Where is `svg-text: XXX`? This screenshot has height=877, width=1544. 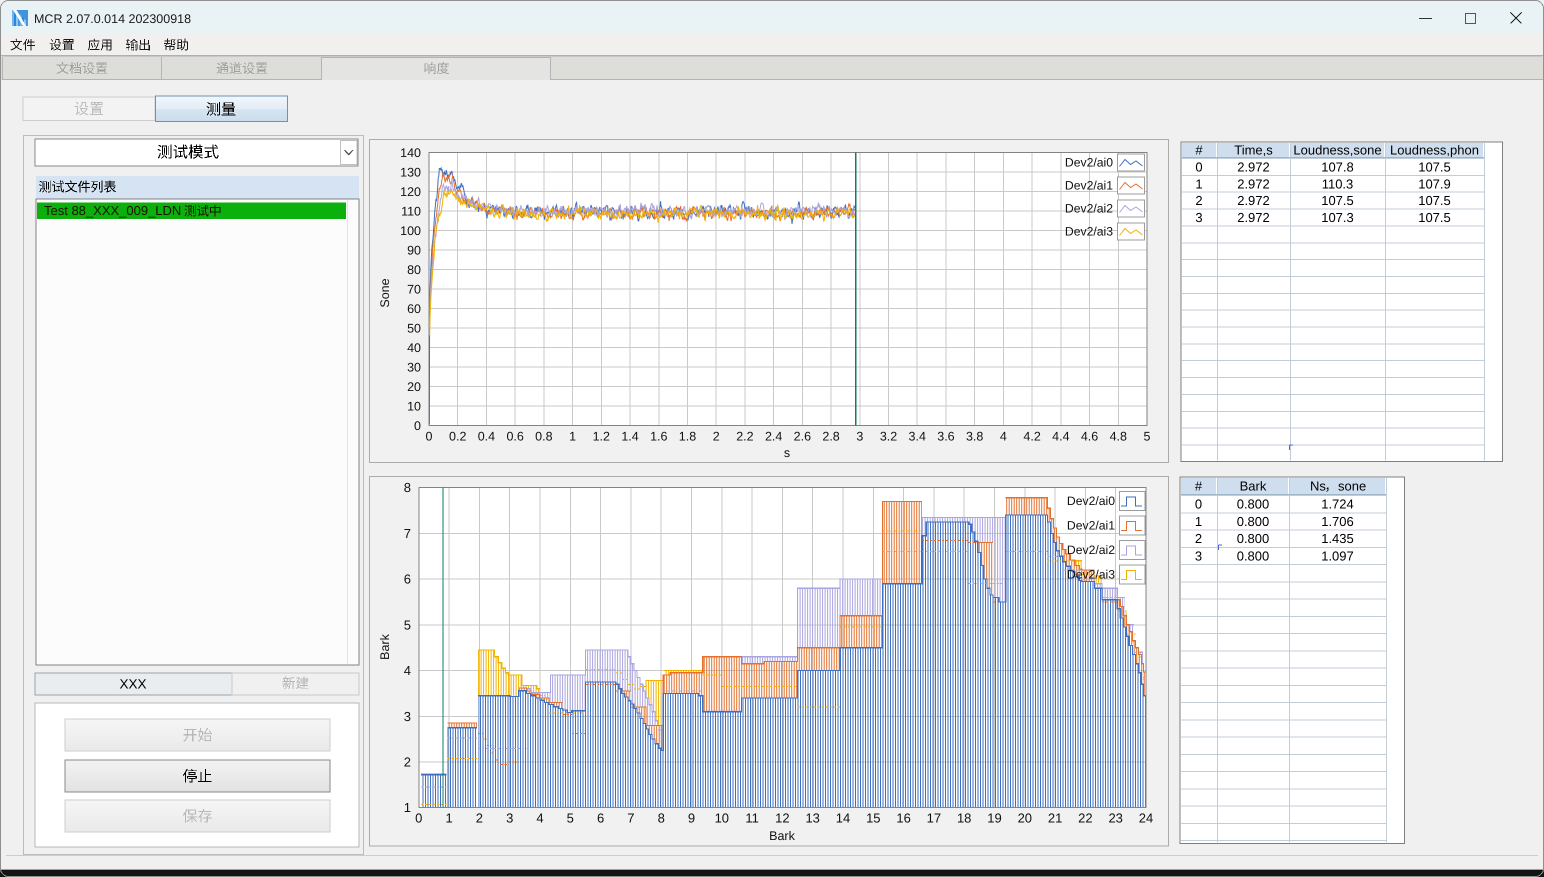 svg-text: XXX is located at coordinates (132, 684).